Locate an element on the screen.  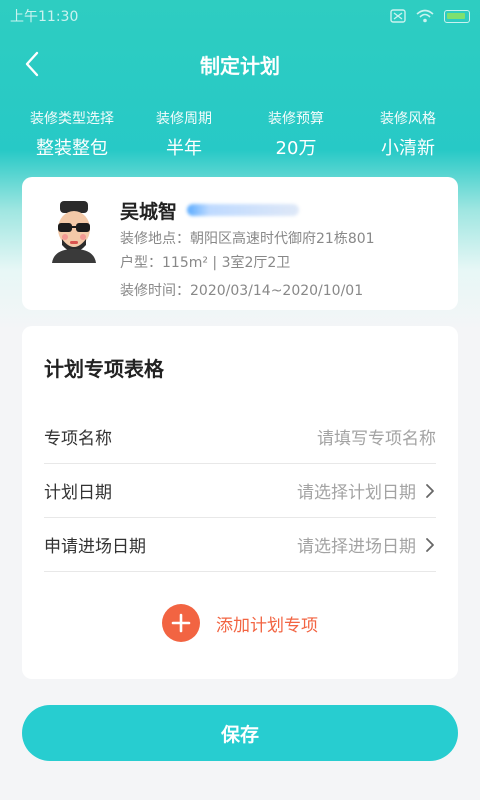
plan-date-row: 计划日期 请选择计划日期 is located at coordinates (240, 491).